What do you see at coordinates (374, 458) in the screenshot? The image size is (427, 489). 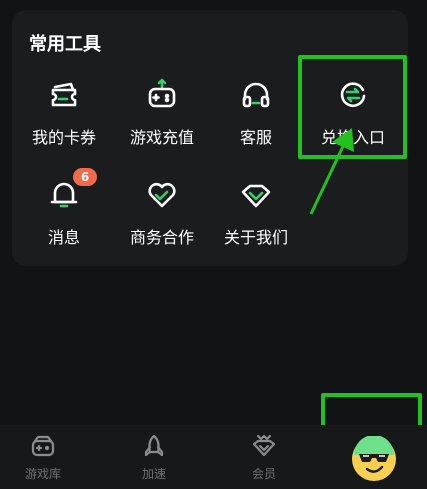 I see `avatar` at bounding box center [374, 458].